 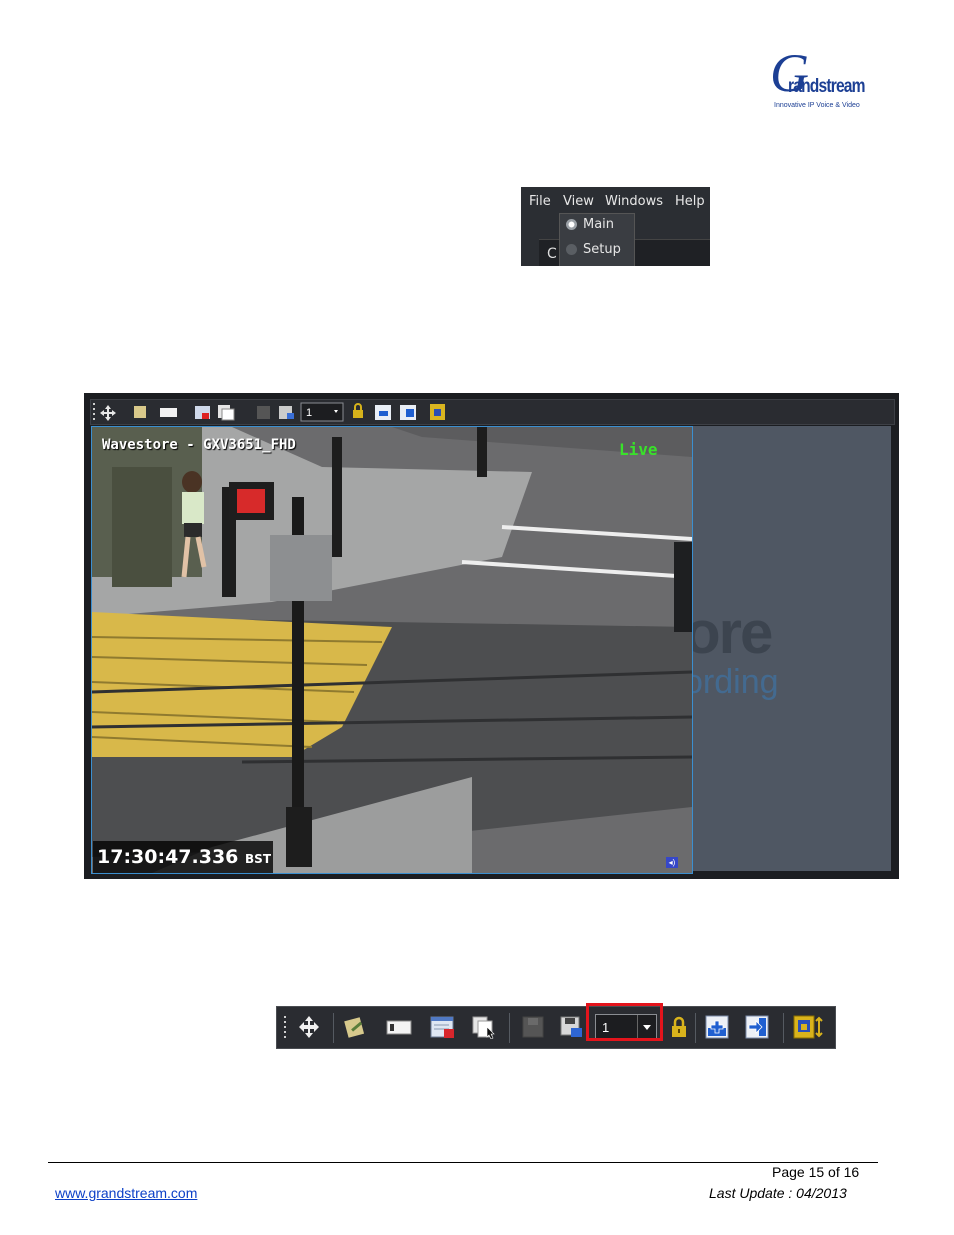 I want to click on highlight-box, so click(x=624, y=1022).